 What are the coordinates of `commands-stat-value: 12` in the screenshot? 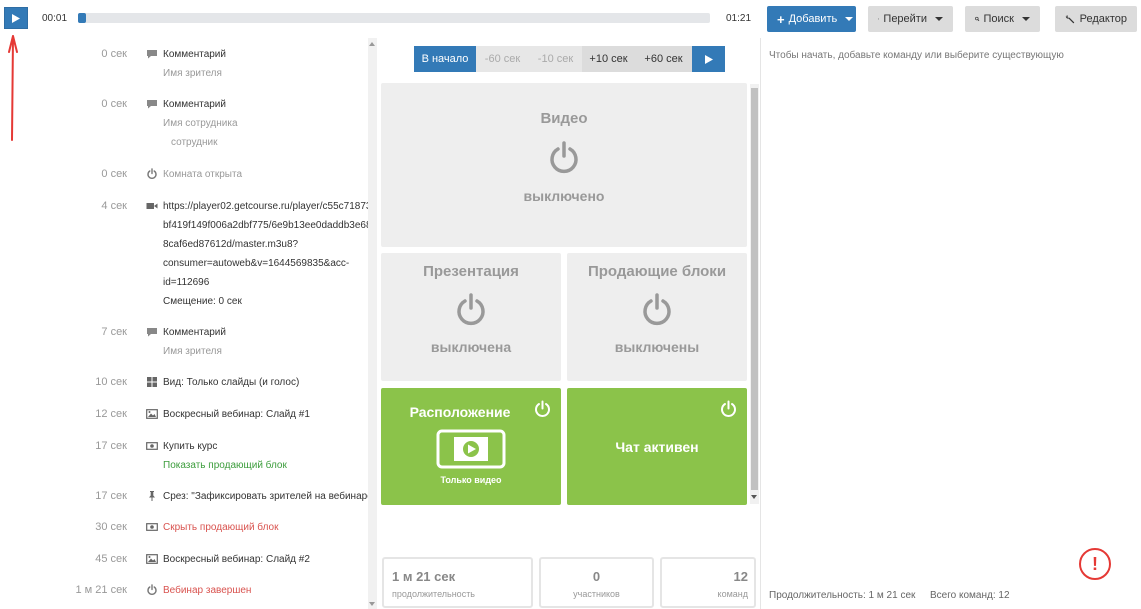 It's located at (740, 576).